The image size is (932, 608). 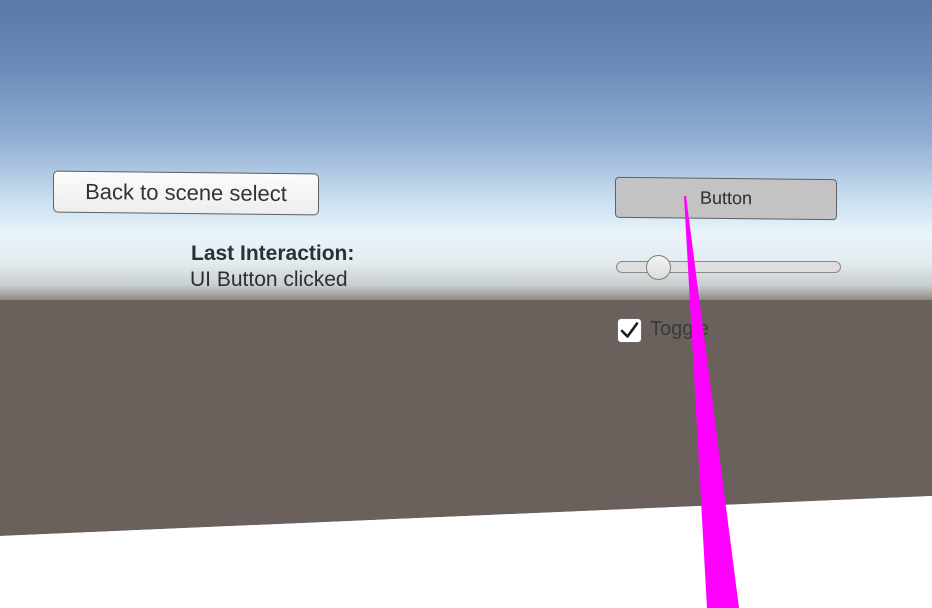 I want to click on toggle-label: Toggle, so click(x=679, y=329).